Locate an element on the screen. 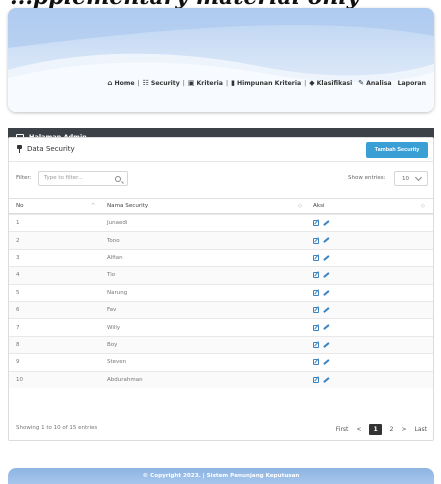 This screenshot has height=484, width=441. table-row: 4 Tio is located at coordinates (221, 275).